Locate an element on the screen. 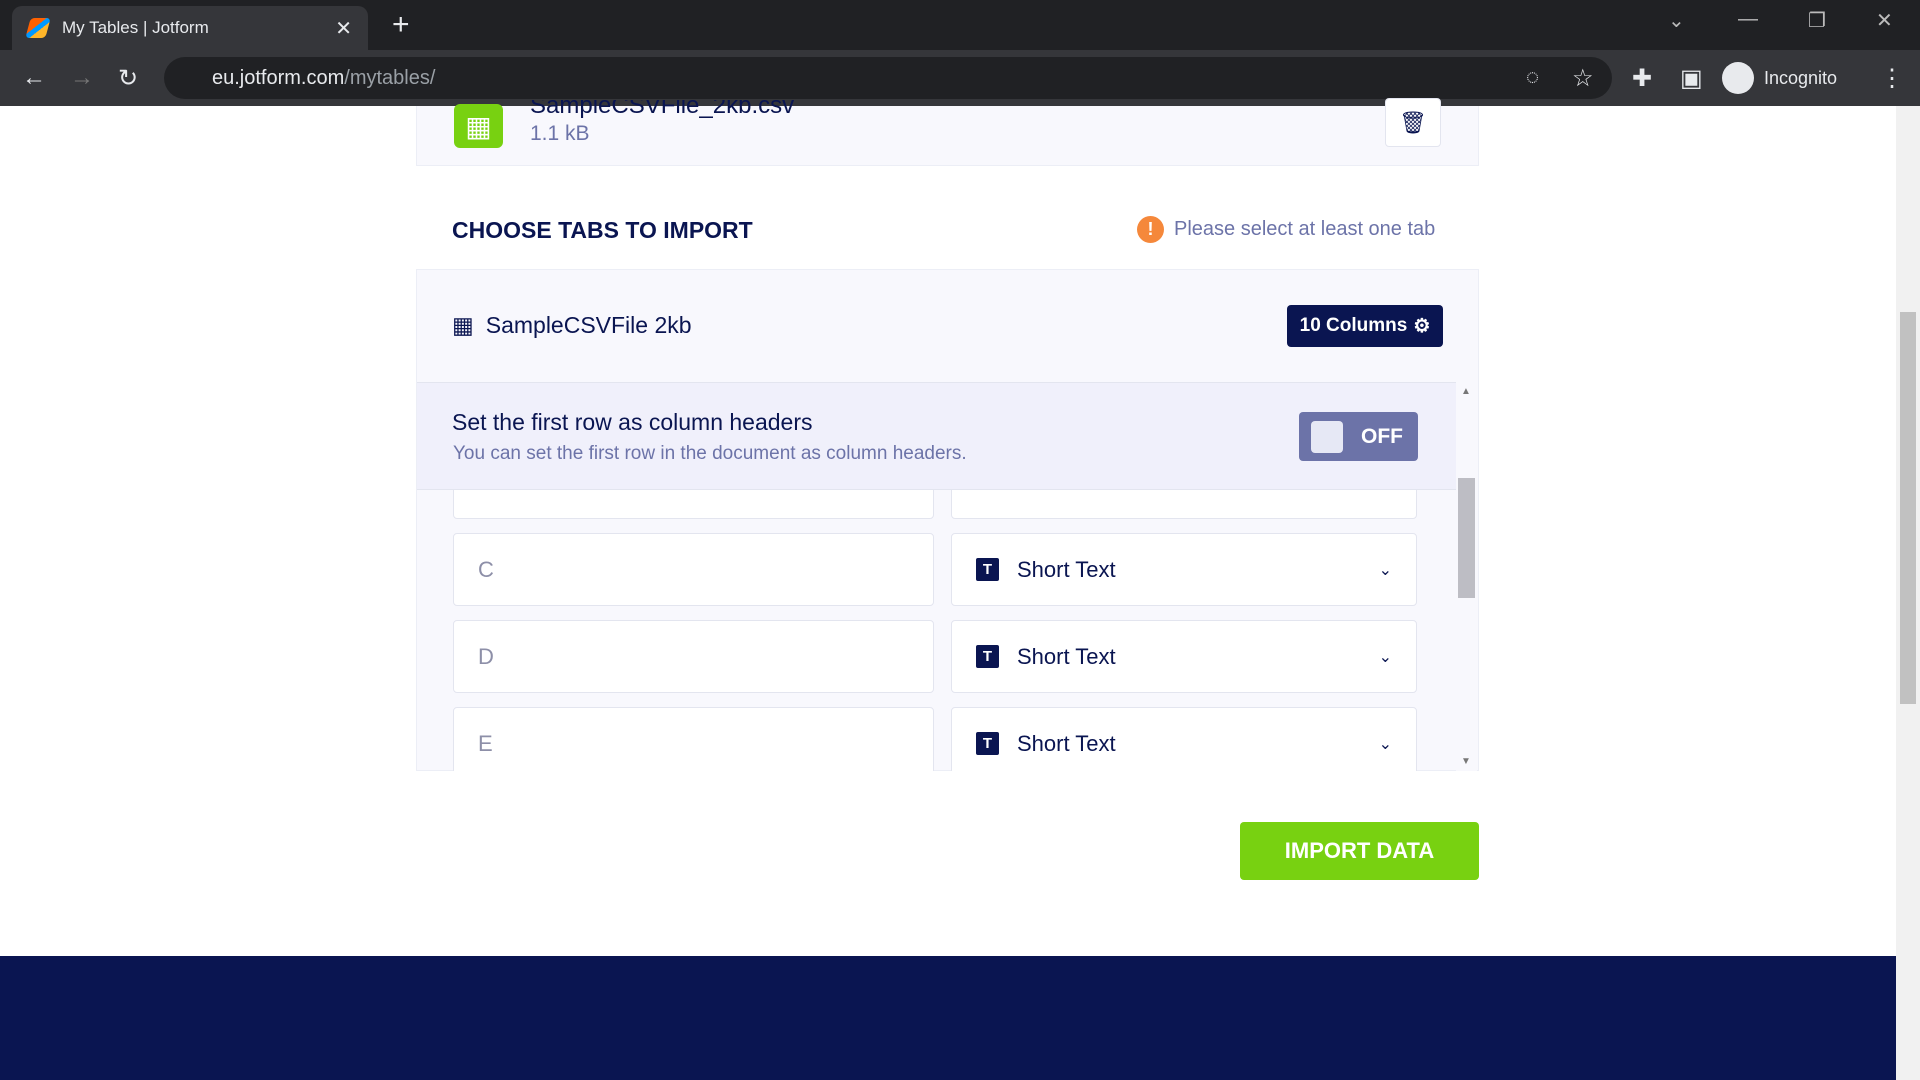 Image resolution: width=1920 pixels, height=1080 pixels. tab-name: ▦ SampleCSVFile 2kb is located at coordinates (572, 325).